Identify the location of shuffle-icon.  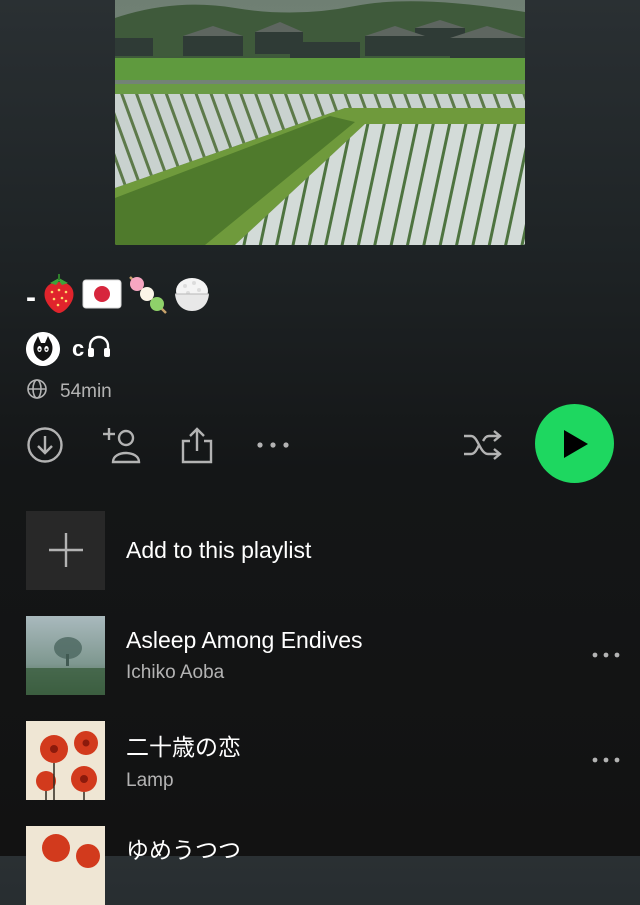
(483, 445).